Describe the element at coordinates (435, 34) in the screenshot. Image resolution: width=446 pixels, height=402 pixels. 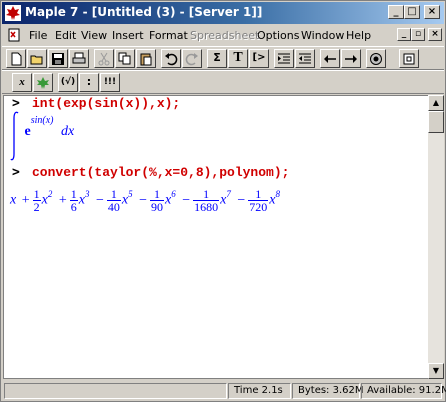
I see `doc-close-button: ×` at that location.